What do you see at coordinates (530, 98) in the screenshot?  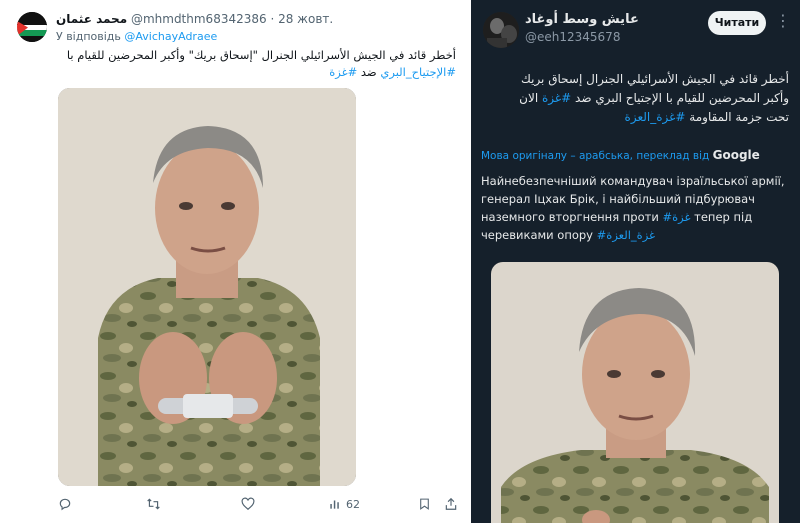 I see `tweet-text-fragment: الان` at bounding box center [530, 98].